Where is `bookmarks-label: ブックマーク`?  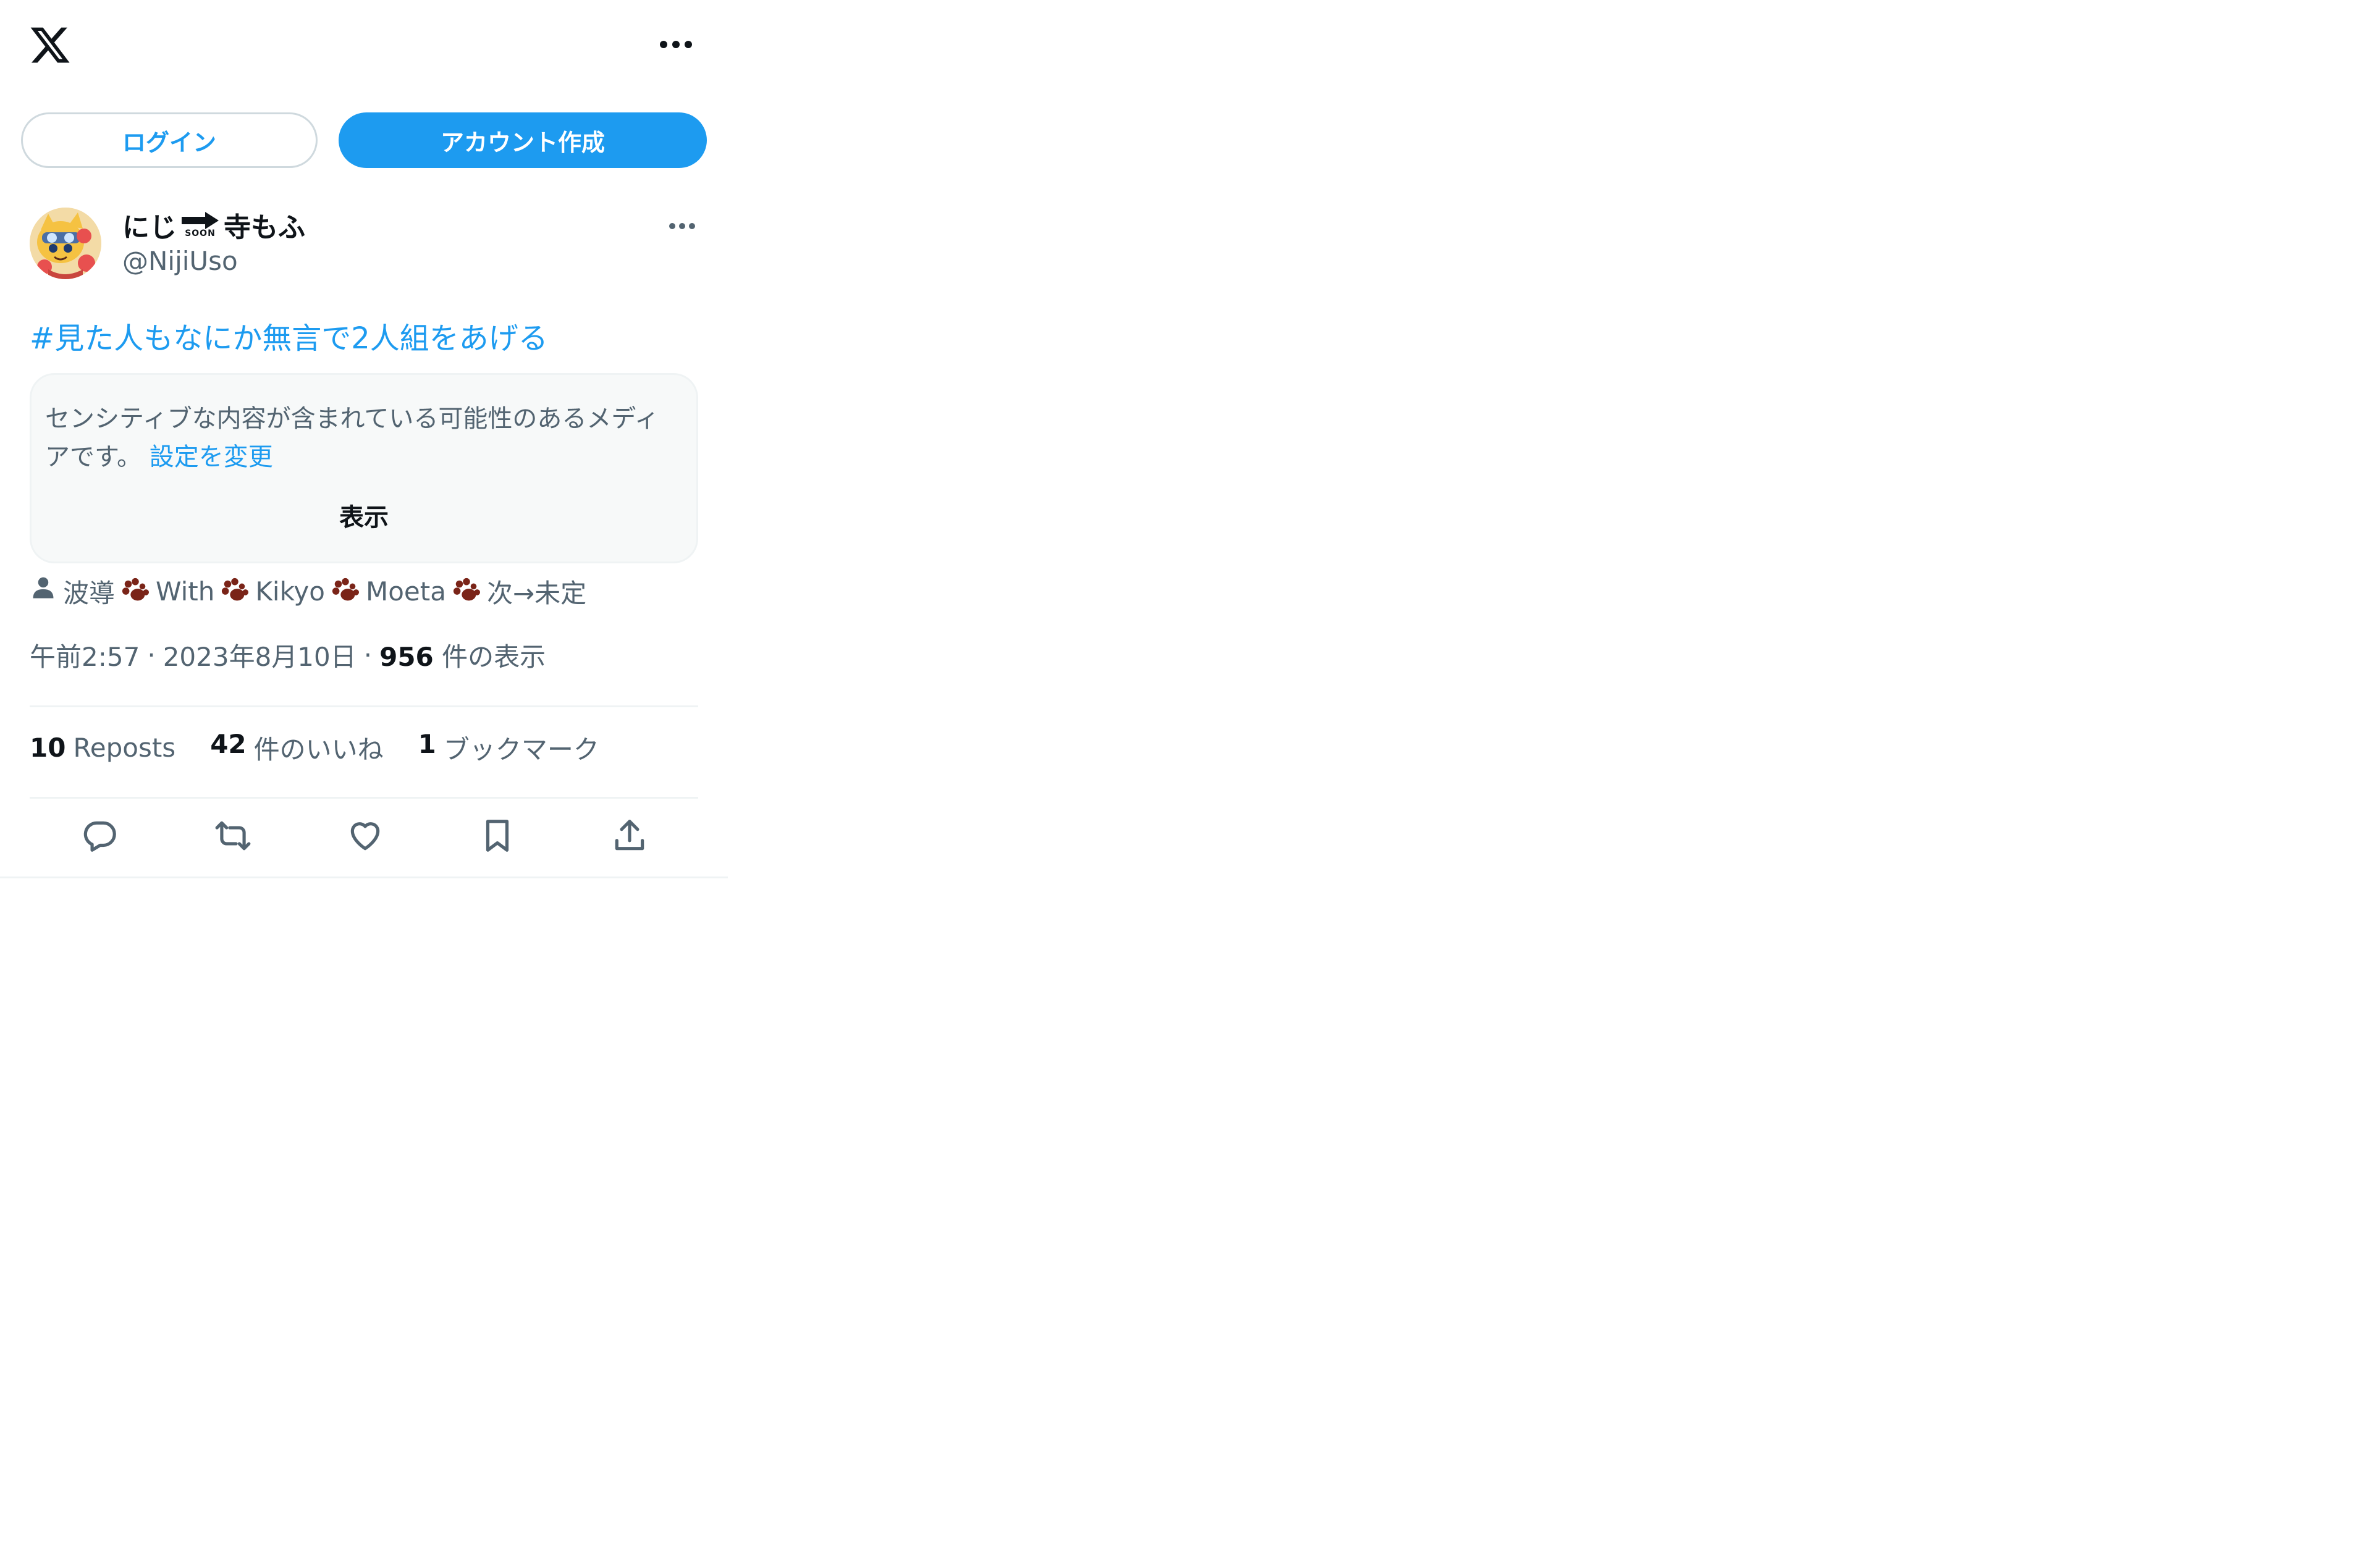 bookmarks-label: ブックマーク is located at coordinates (521, 749).